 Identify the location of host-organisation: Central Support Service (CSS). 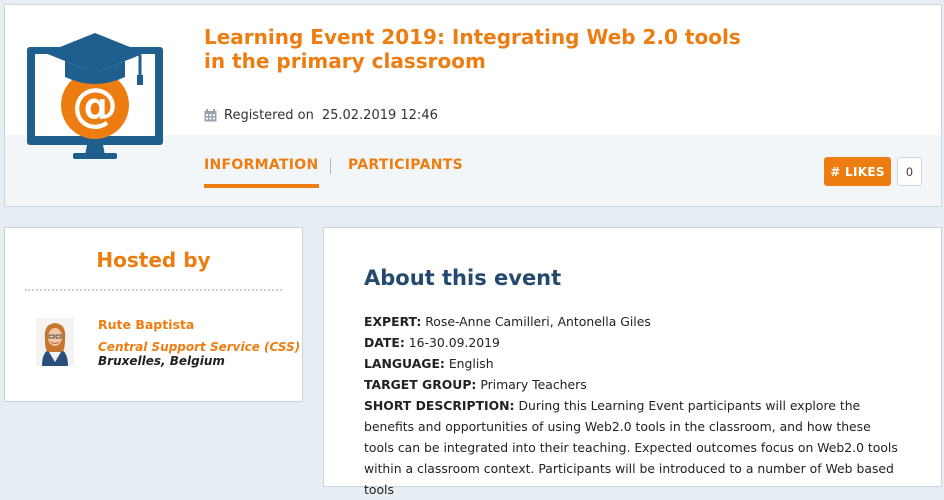
(199, 347).